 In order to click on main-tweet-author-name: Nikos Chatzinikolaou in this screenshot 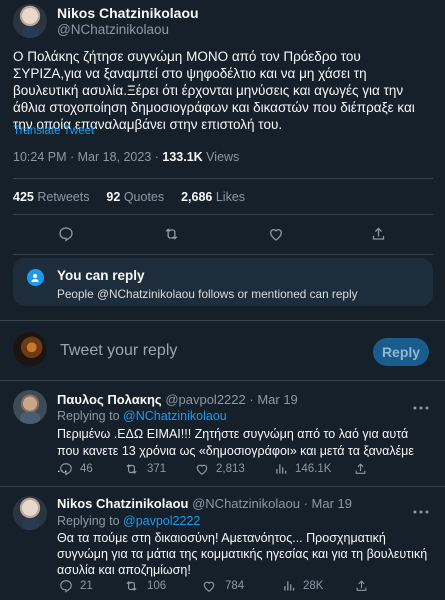, I will do `click(128, 13)`.